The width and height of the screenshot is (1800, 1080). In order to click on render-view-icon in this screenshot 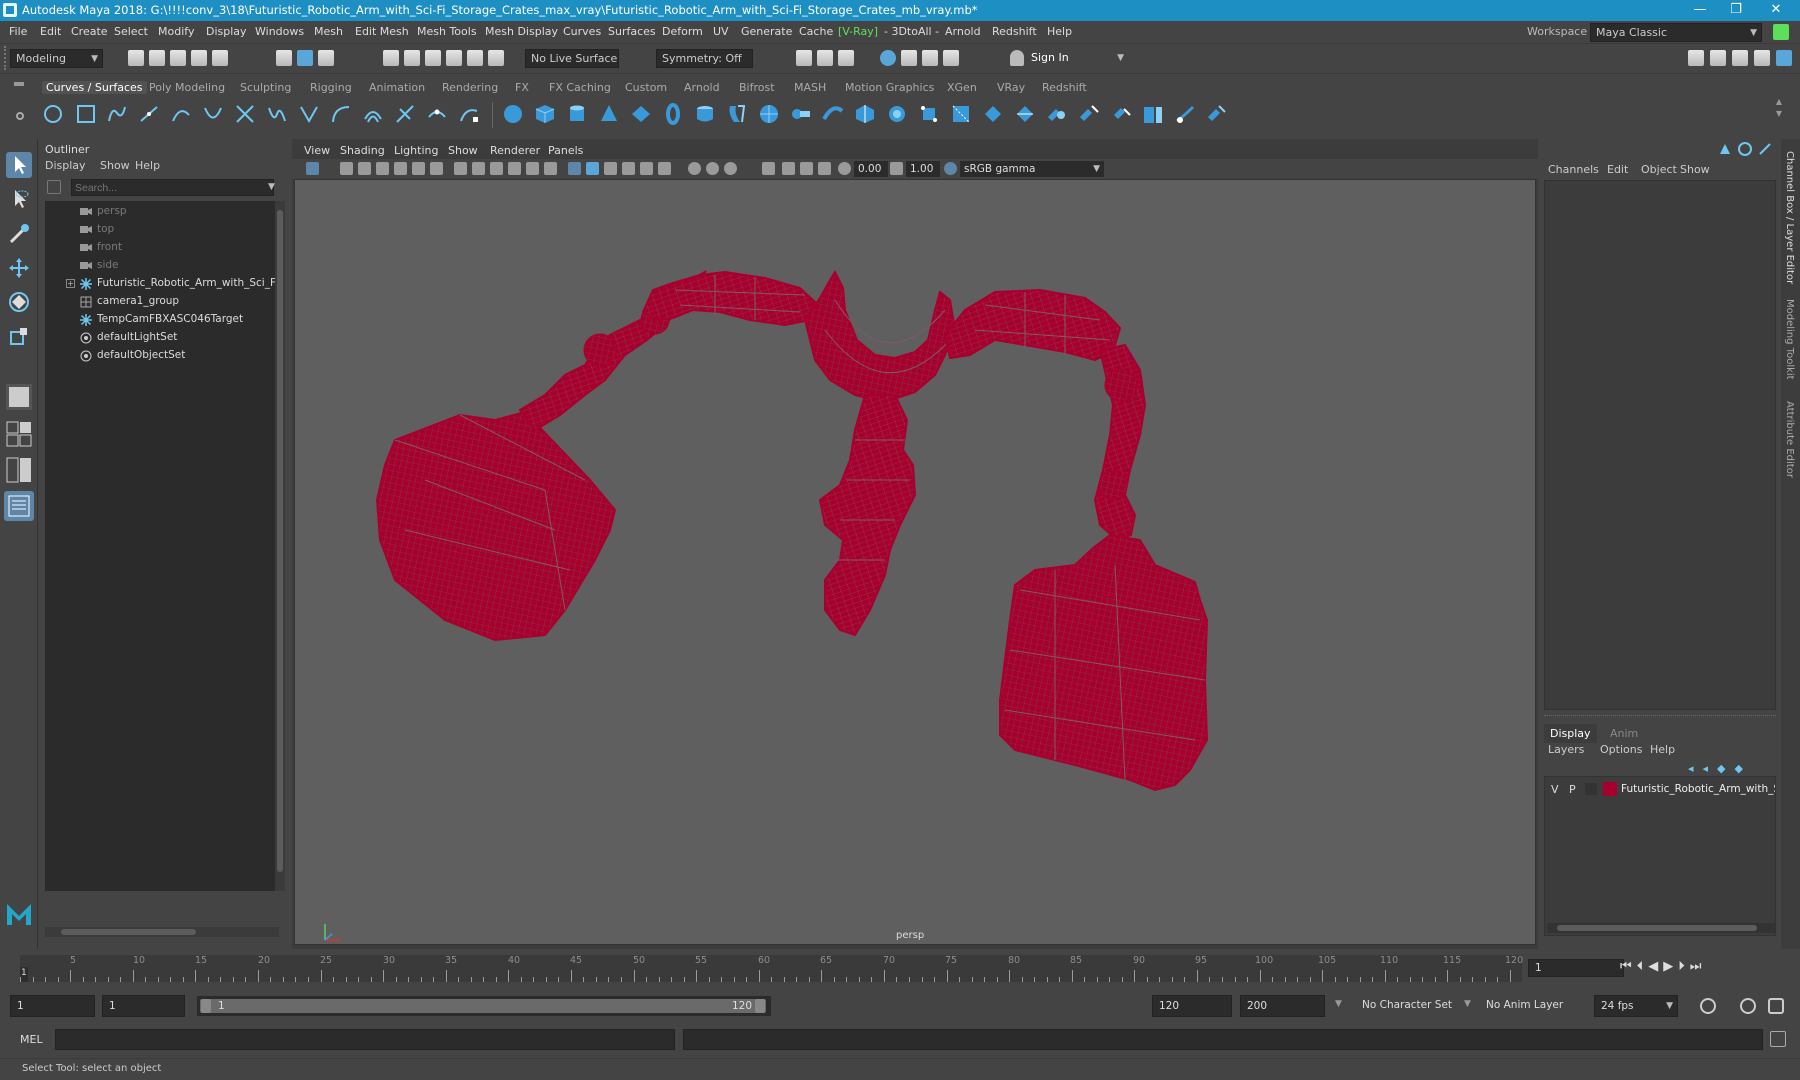, I will do `click(846, 58)`.